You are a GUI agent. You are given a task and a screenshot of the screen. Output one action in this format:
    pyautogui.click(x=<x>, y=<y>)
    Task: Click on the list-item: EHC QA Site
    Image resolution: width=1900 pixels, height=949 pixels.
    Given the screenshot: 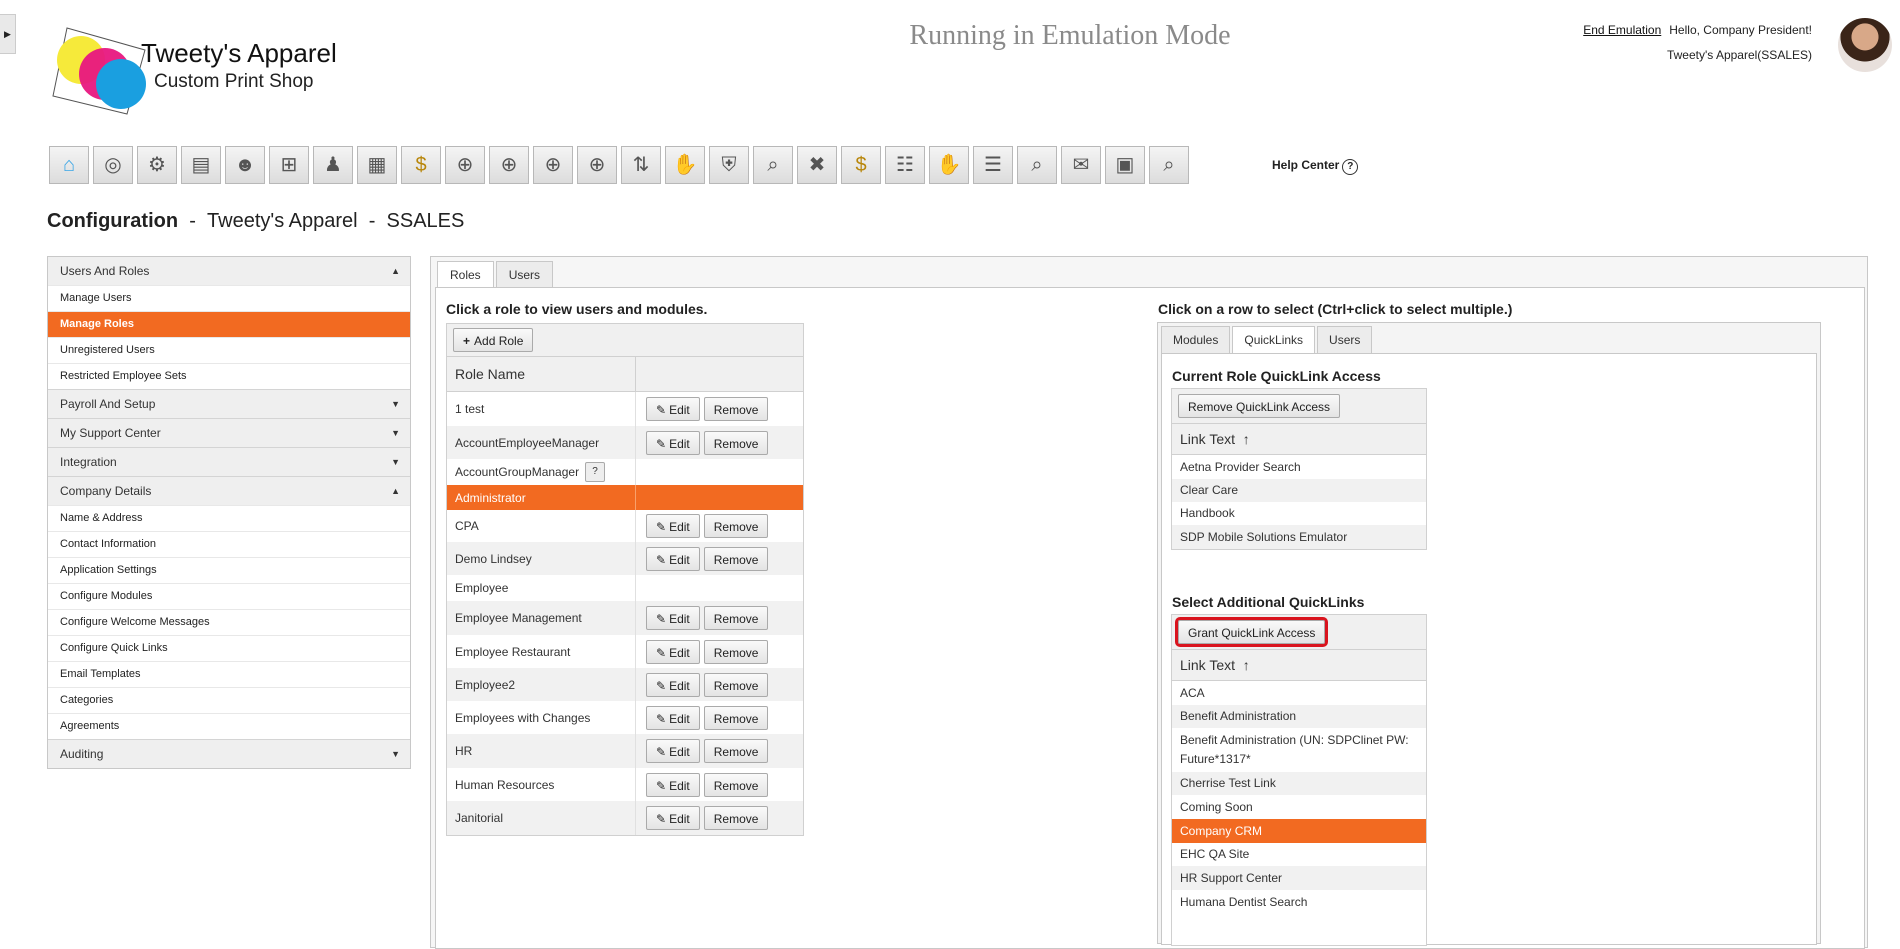 What is the action you would take?
    pyautogui.click(x=1299, y=854)
    